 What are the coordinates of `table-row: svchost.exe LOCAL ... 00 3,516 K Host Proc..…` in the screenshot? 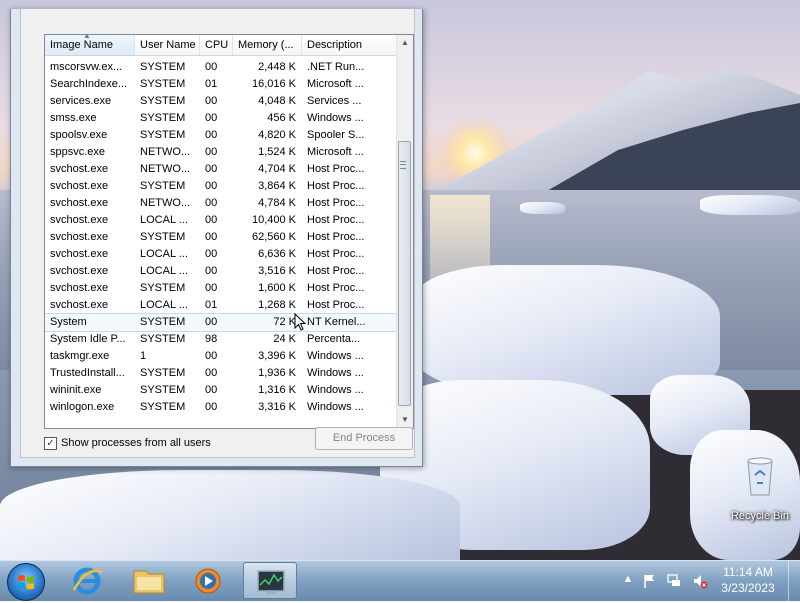 It's located at (222, 271).